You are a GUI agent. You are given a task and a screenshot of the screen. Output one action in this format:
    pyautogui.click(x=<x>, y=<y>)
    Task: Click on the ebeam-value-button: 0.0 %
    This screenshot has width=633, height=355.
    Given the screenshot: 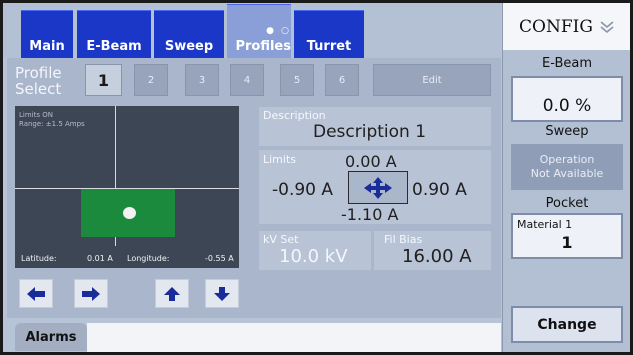 What is the action you would take?
    pyautogui.click(x=567, y=99)
    